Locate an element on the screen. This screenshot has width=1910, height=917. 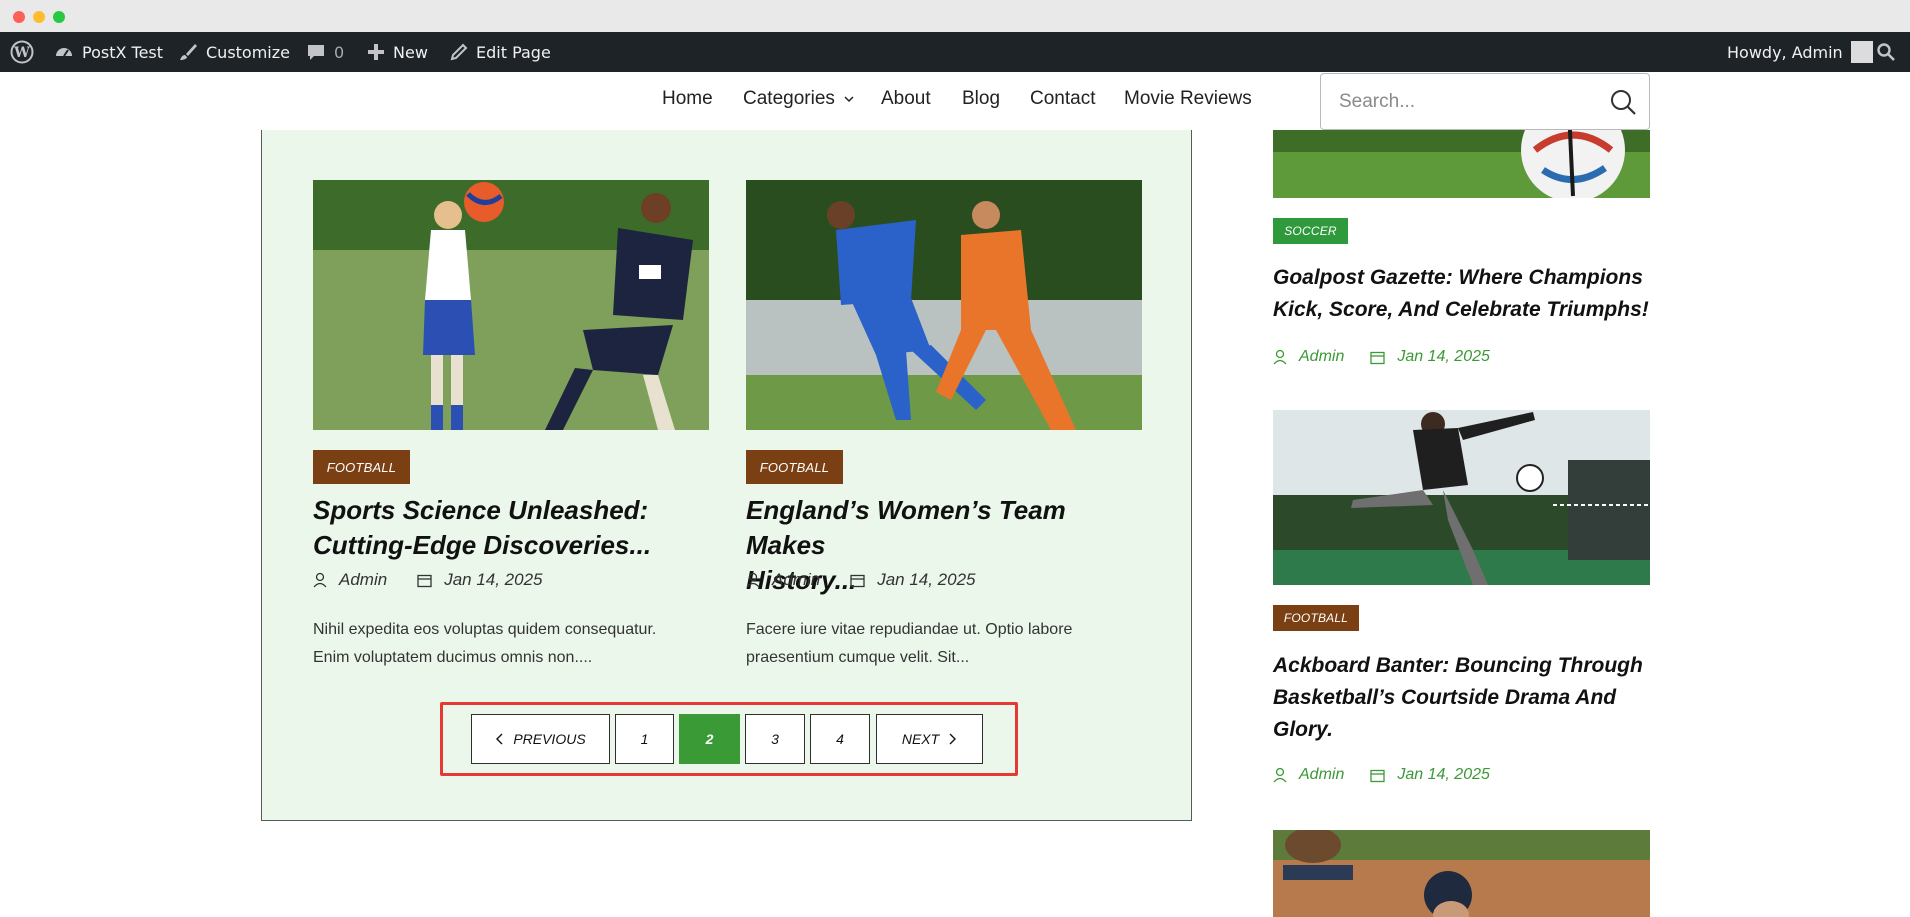
zoom-window-button is located at coordinates (59, 17).